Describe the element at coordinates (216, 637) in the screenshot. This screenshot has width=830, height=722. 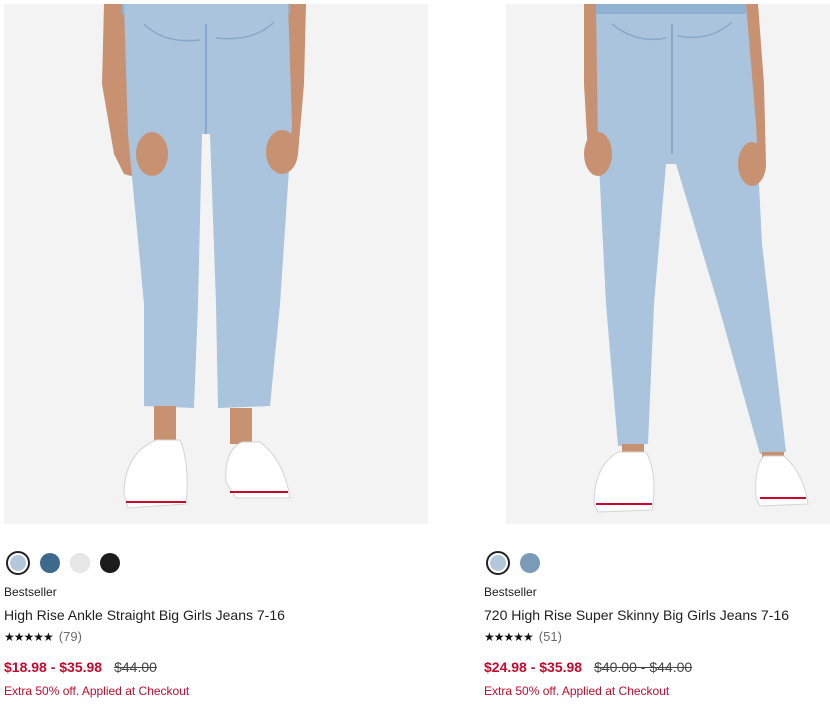
I see `rating: ★★★★★ (79)` at that location.